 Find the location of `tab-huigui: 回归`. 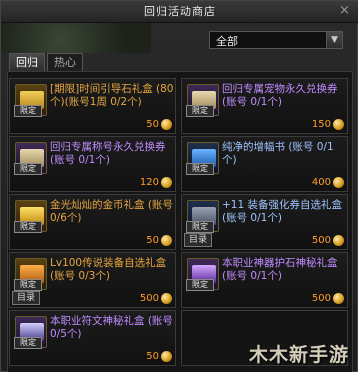

tab-huigui: 回归 is located at coordinates (27, 62).